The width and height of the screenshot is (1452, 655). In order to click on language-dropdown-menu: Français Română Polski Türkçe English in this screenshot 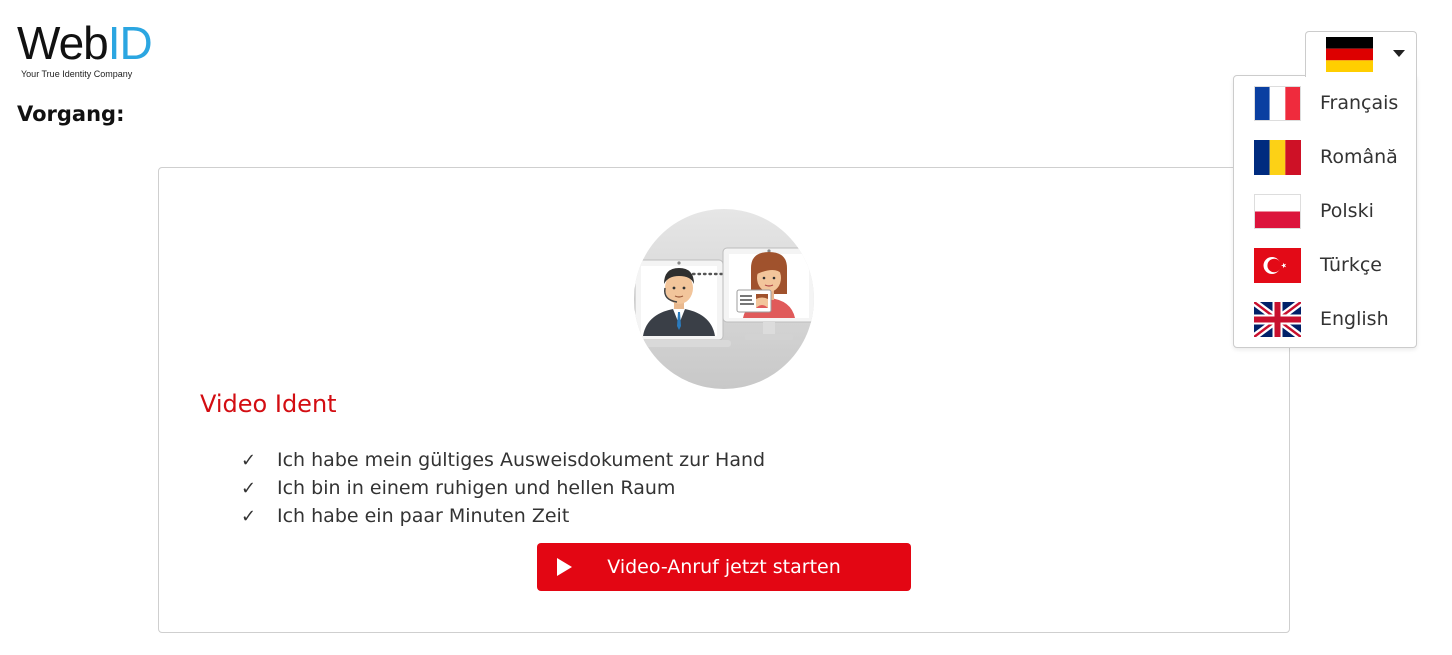, I will do `click(1325, 211)`.